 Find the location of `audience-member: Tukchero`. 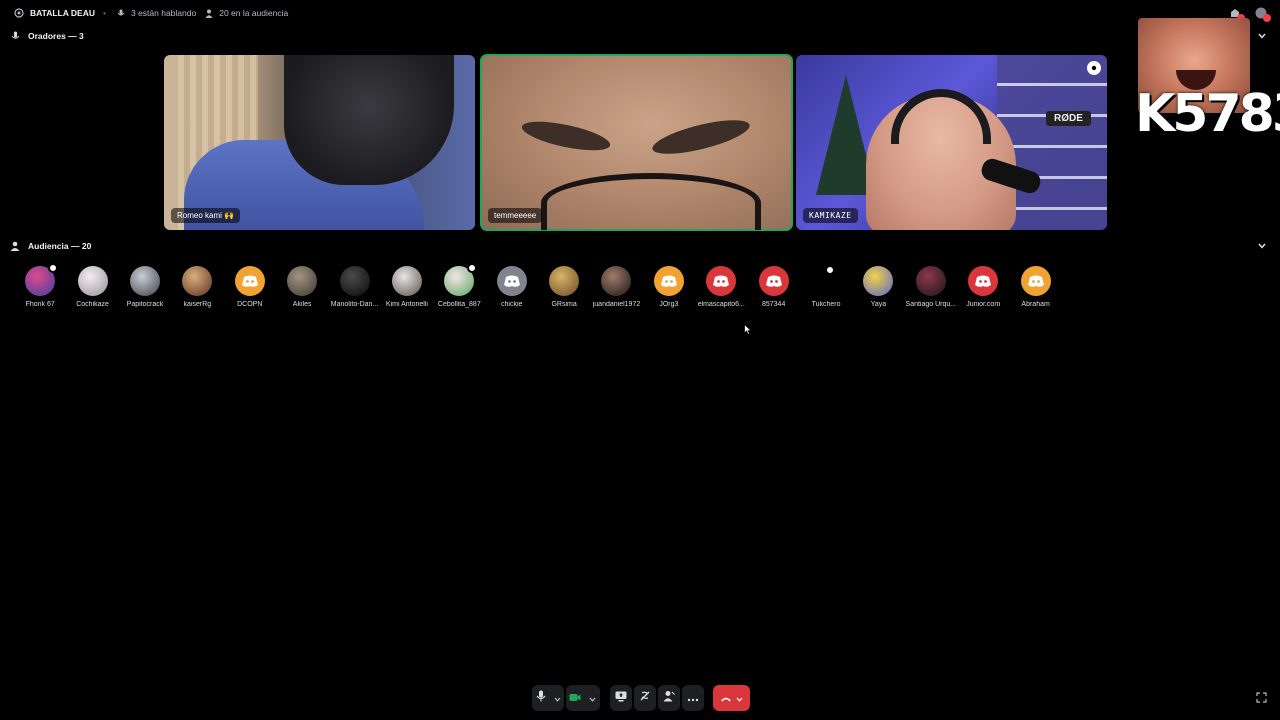

audience-member: Tukchero is located at coordinates (826, 286).